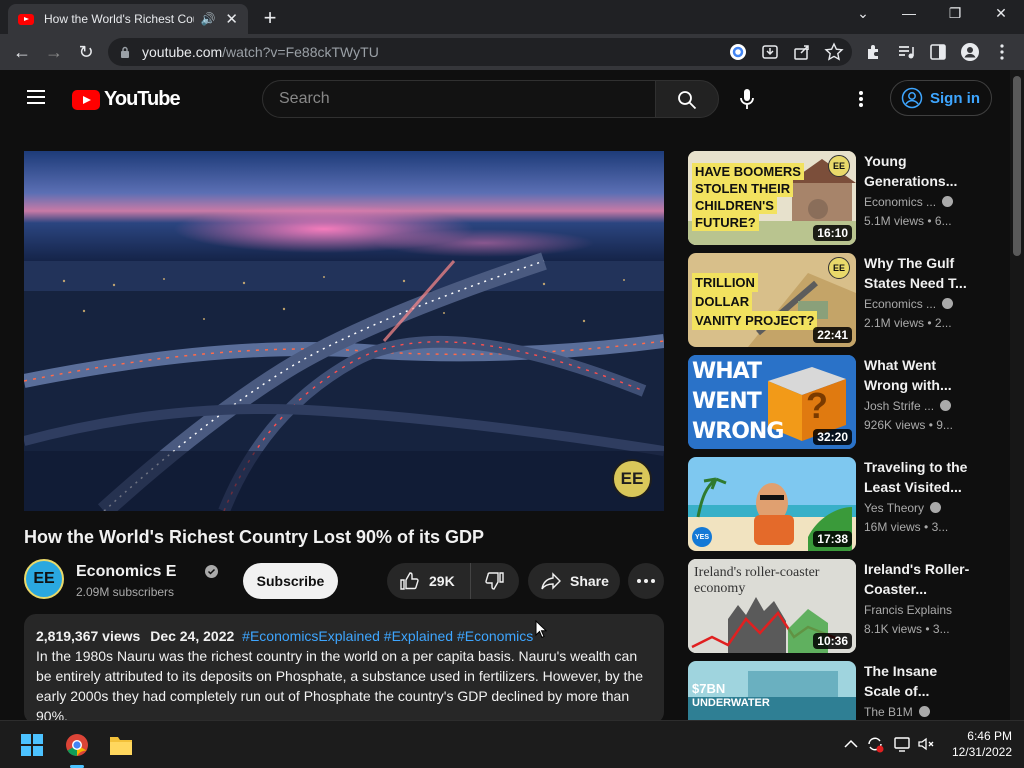  What do you see at coordinates (895, 425) in the screenshot?
I see `recommendation-view-count: 926K views` at bounding box center [895, 425].